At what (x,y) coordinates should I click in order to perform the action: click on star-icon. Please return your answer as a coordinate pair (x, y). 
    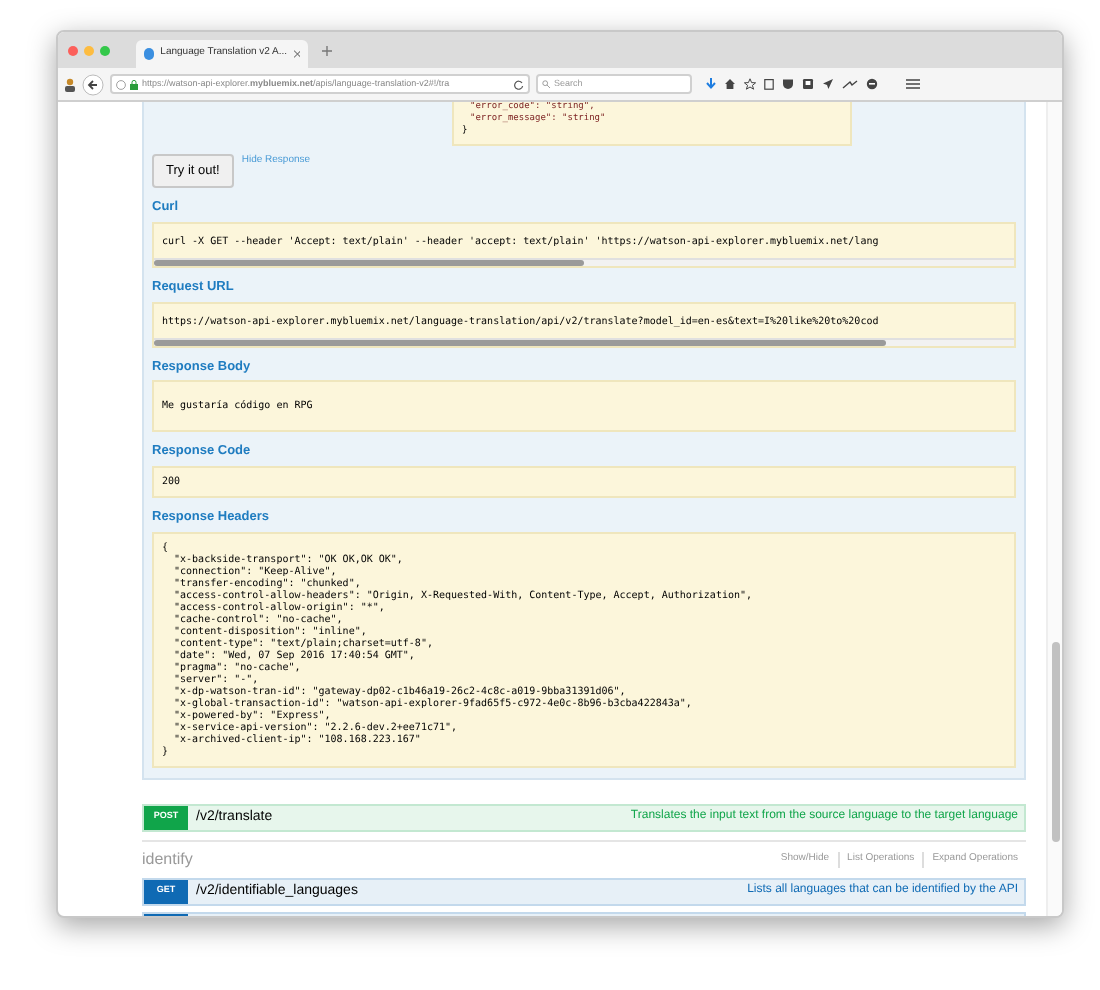
    Looking at the image, I should click on (750, 84).